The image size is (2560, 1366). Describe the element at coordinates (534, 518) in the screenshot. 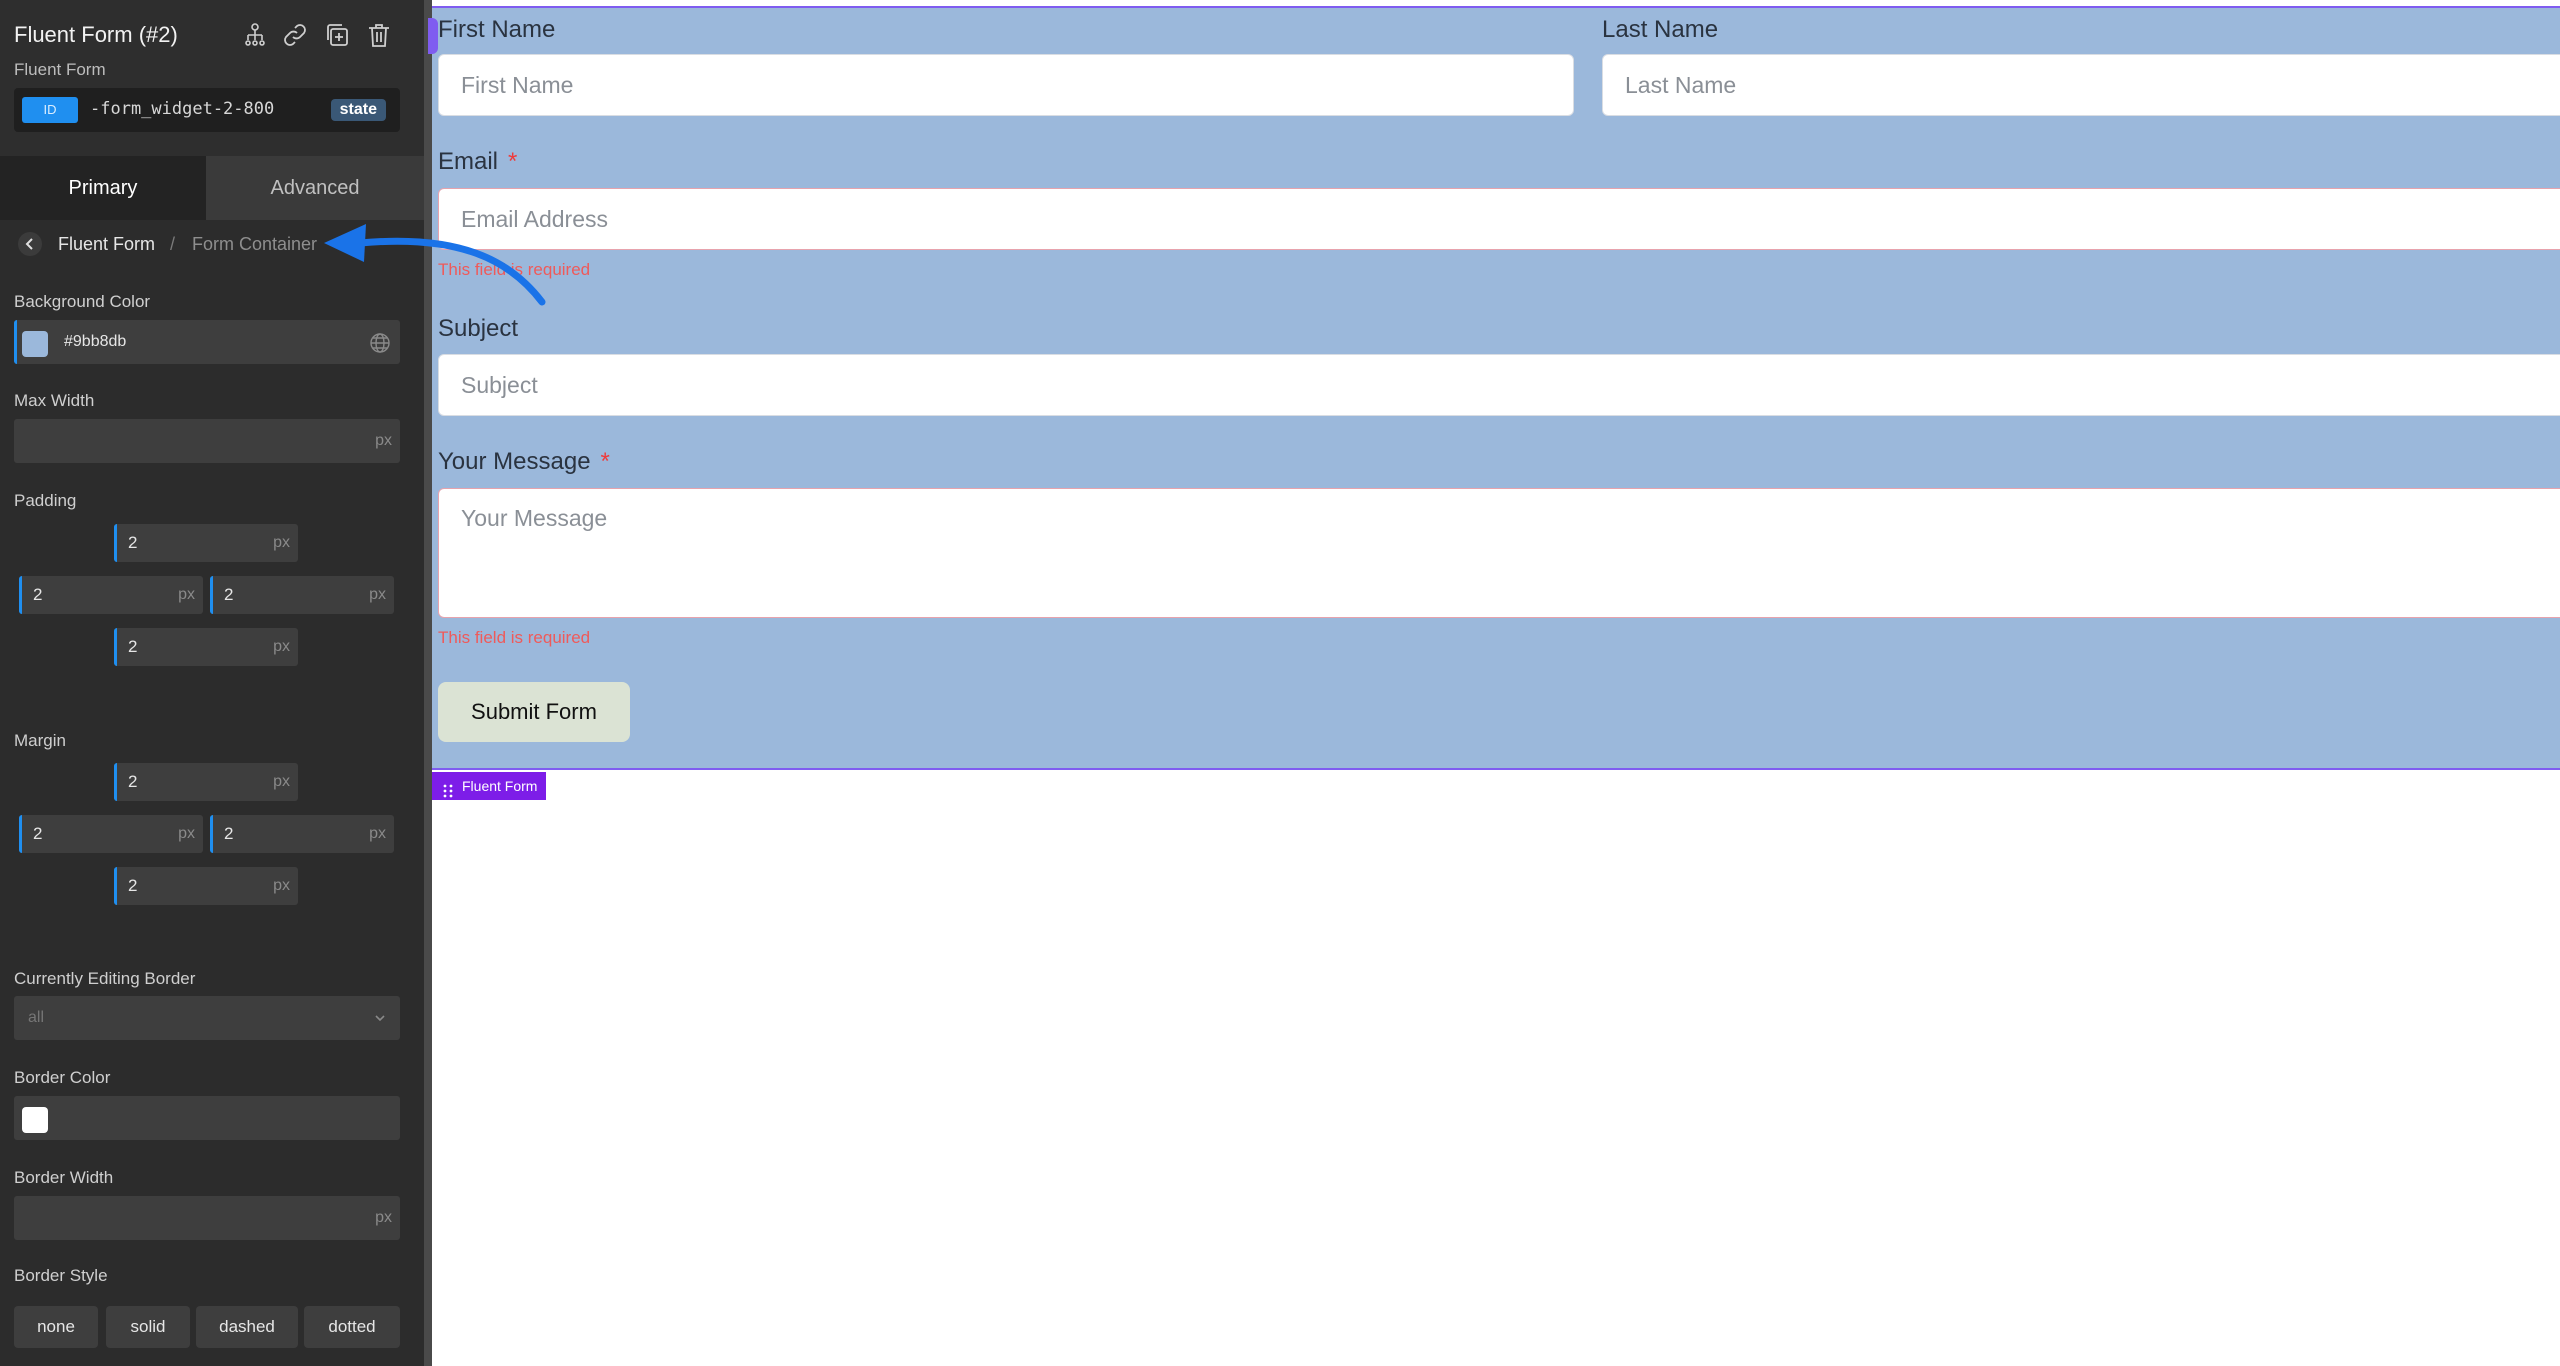

I see `message-placeholder: Your Message` at that location.